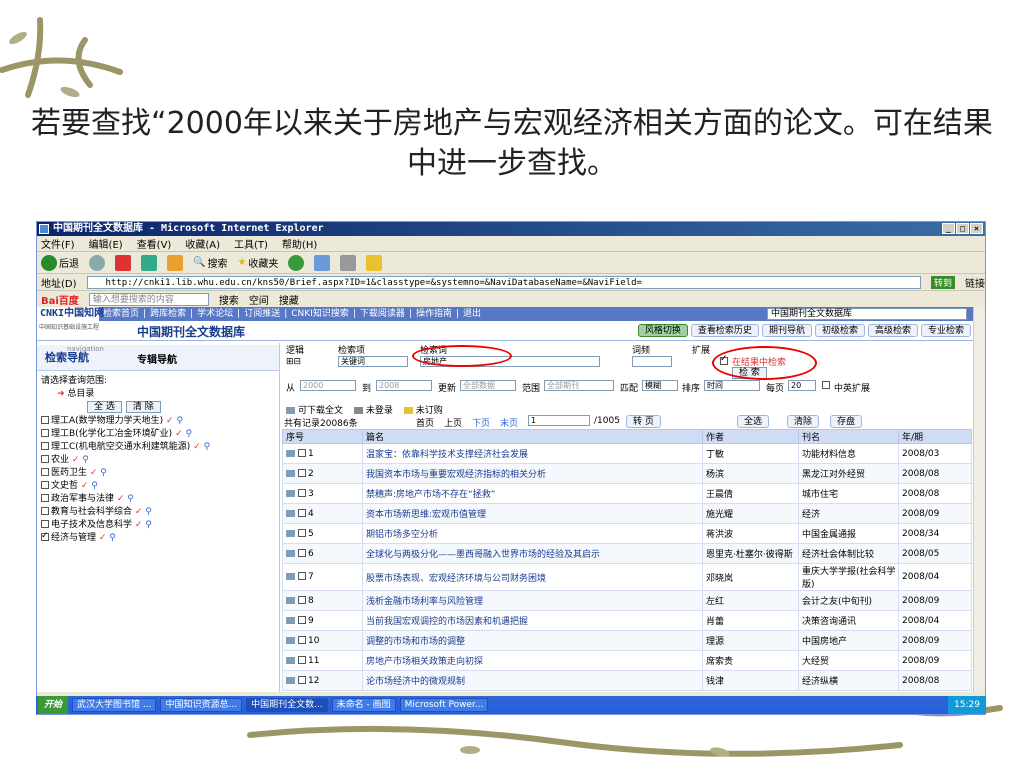  Describe the element at coordinates (154, 243) in the screenshot. I see `menu-view: 查看(V)` at that location.